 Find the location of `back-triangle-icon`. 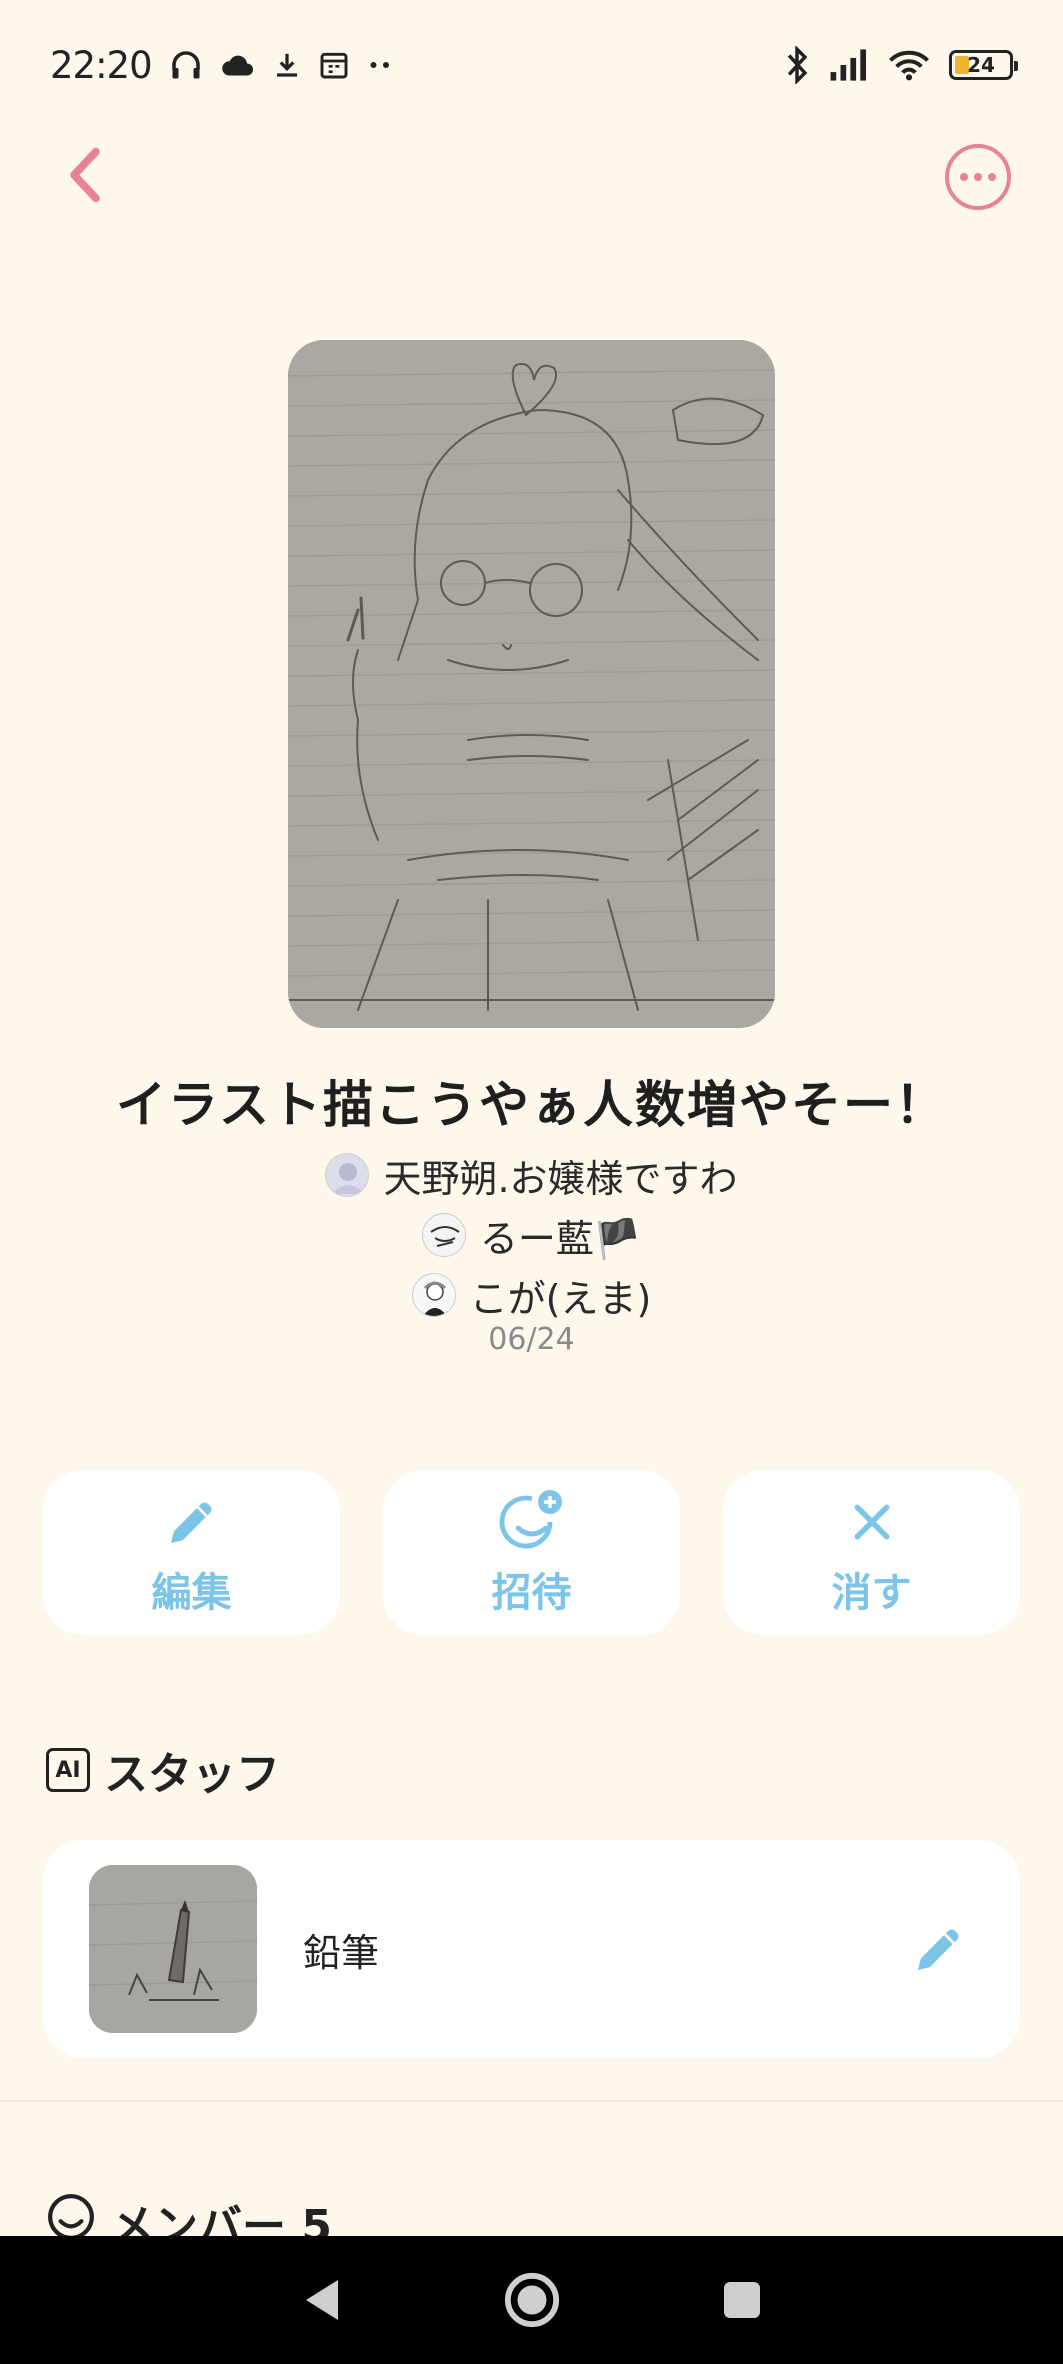

back-triangle-icon is located at coordinates (322, 2300).